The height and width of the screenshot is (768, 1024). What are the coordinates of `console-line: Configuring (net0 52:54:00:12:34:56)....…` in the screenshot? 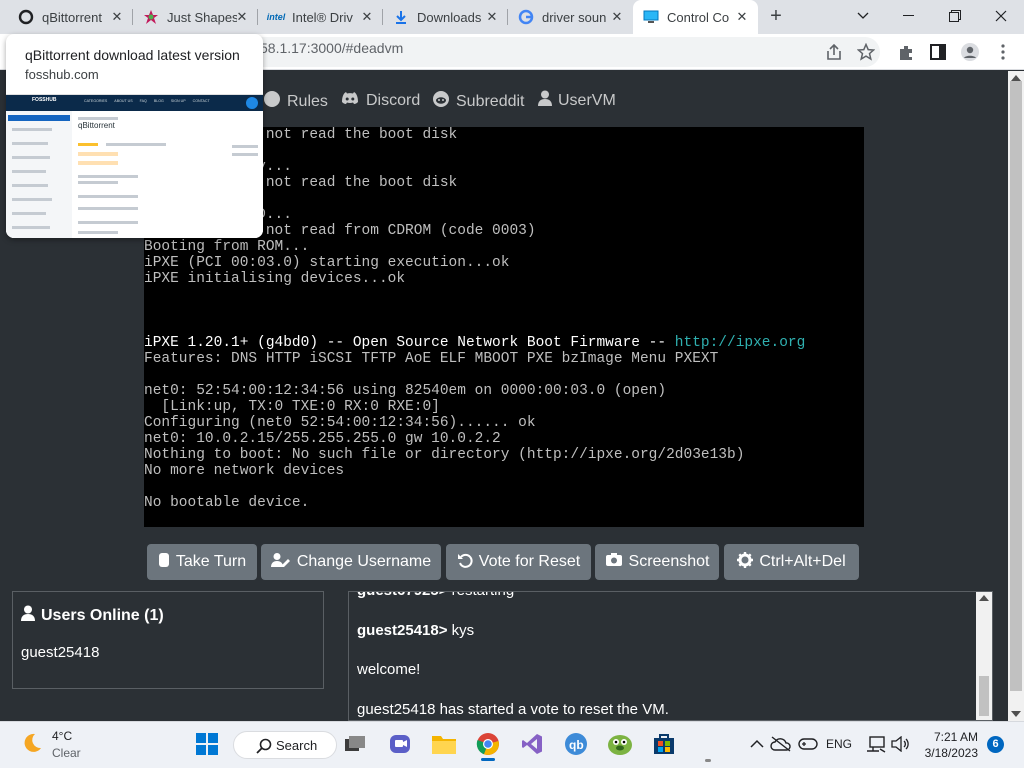 It's located at (340, 423).